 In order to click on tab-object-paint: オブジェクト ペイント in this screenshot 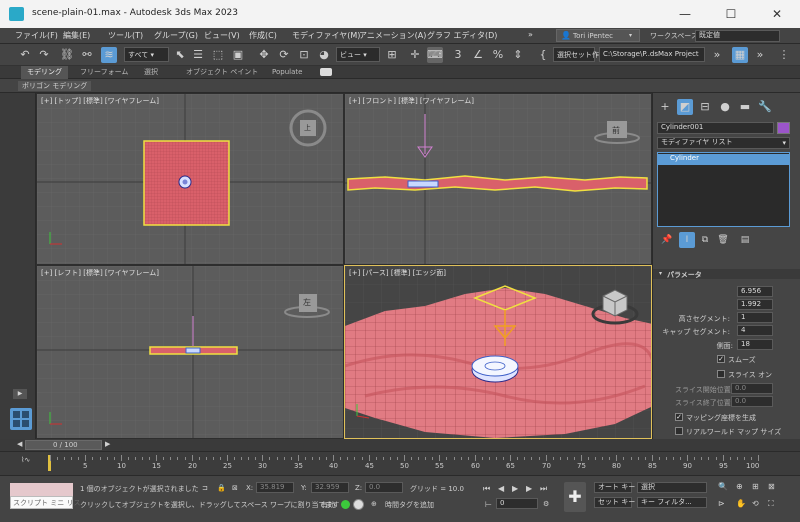, I will do `click(222, 72)`.